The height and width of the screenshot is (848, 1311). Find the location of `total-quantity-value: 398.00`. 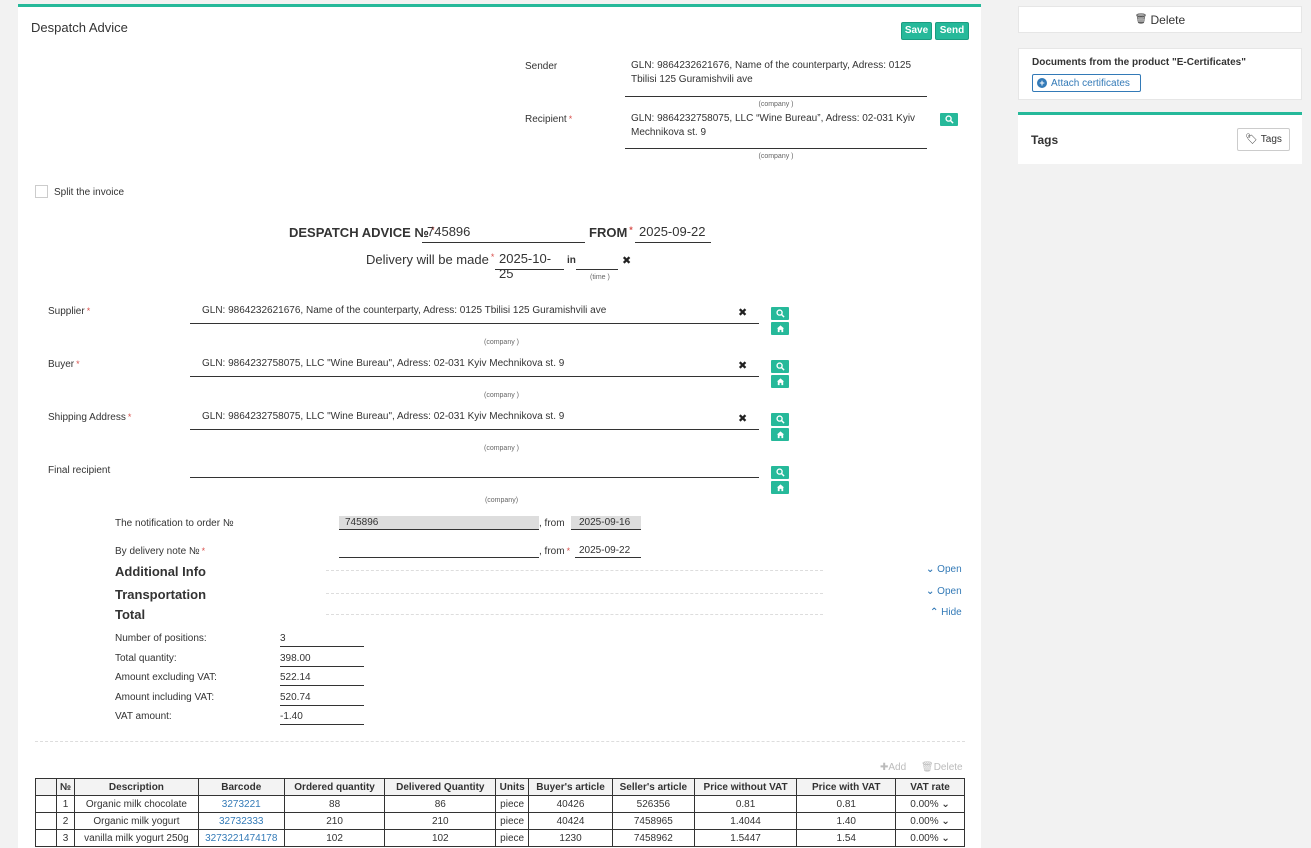

total-quantity-value: 398.00 is located at coordinates (322, 660).